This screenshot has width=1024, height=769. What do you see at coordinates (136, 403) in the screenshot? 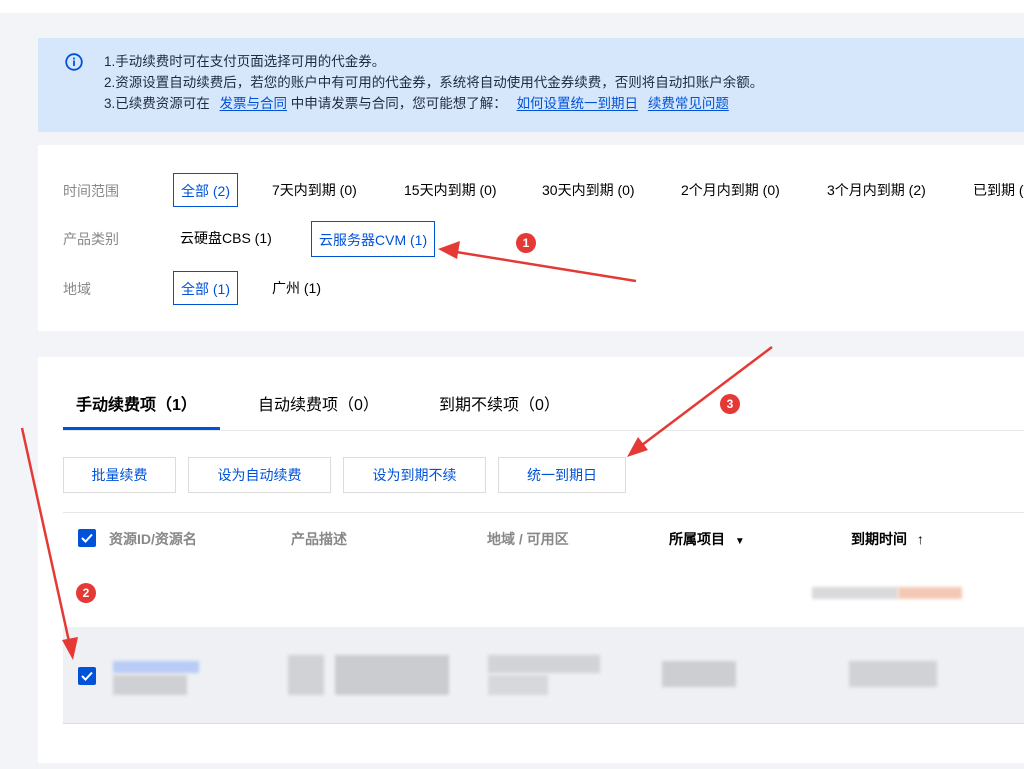
I see `tab-manual-renewal: 手动续费项（1）` at bounding box center [136, 403].